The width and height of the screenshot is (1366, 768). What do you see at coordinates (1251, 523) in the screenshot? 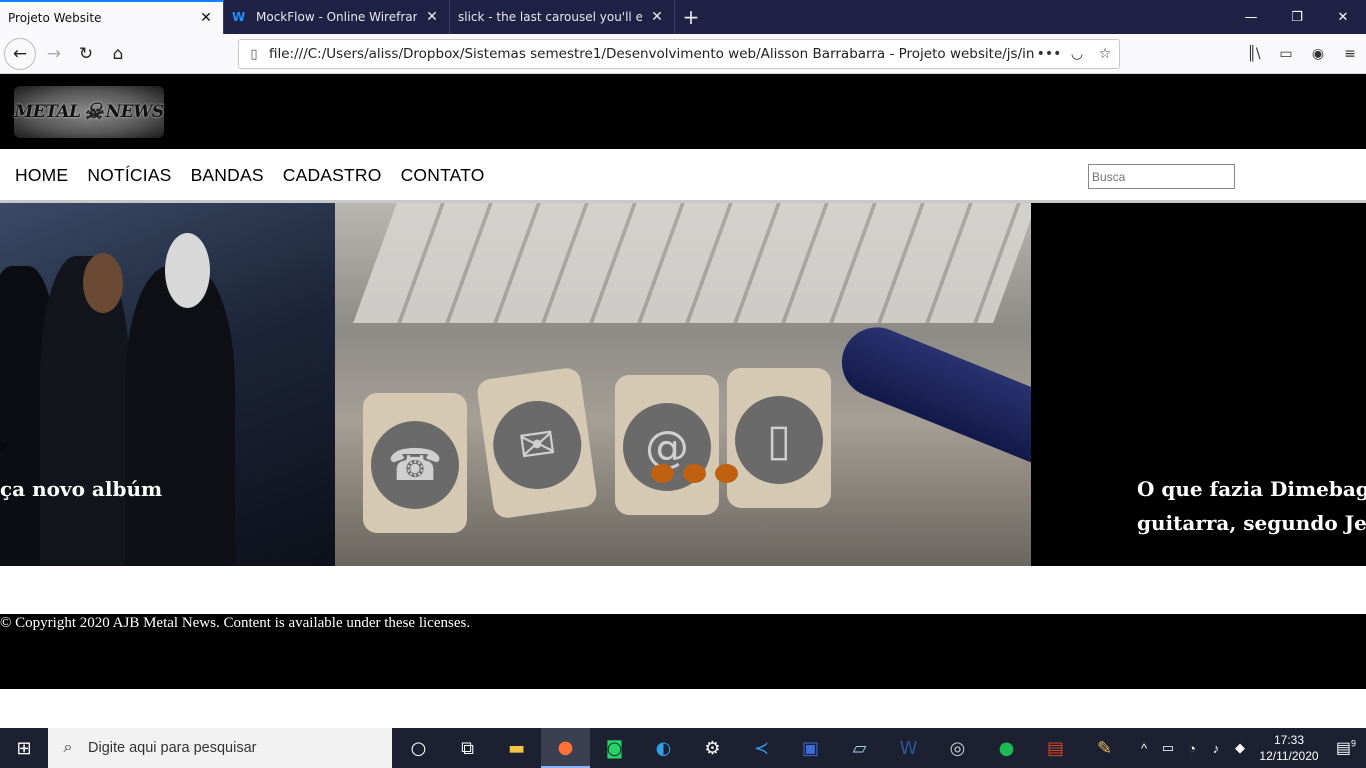
I see `caption-line-2: guitarra, segundo Jer` at bounding box center [1251, 523].